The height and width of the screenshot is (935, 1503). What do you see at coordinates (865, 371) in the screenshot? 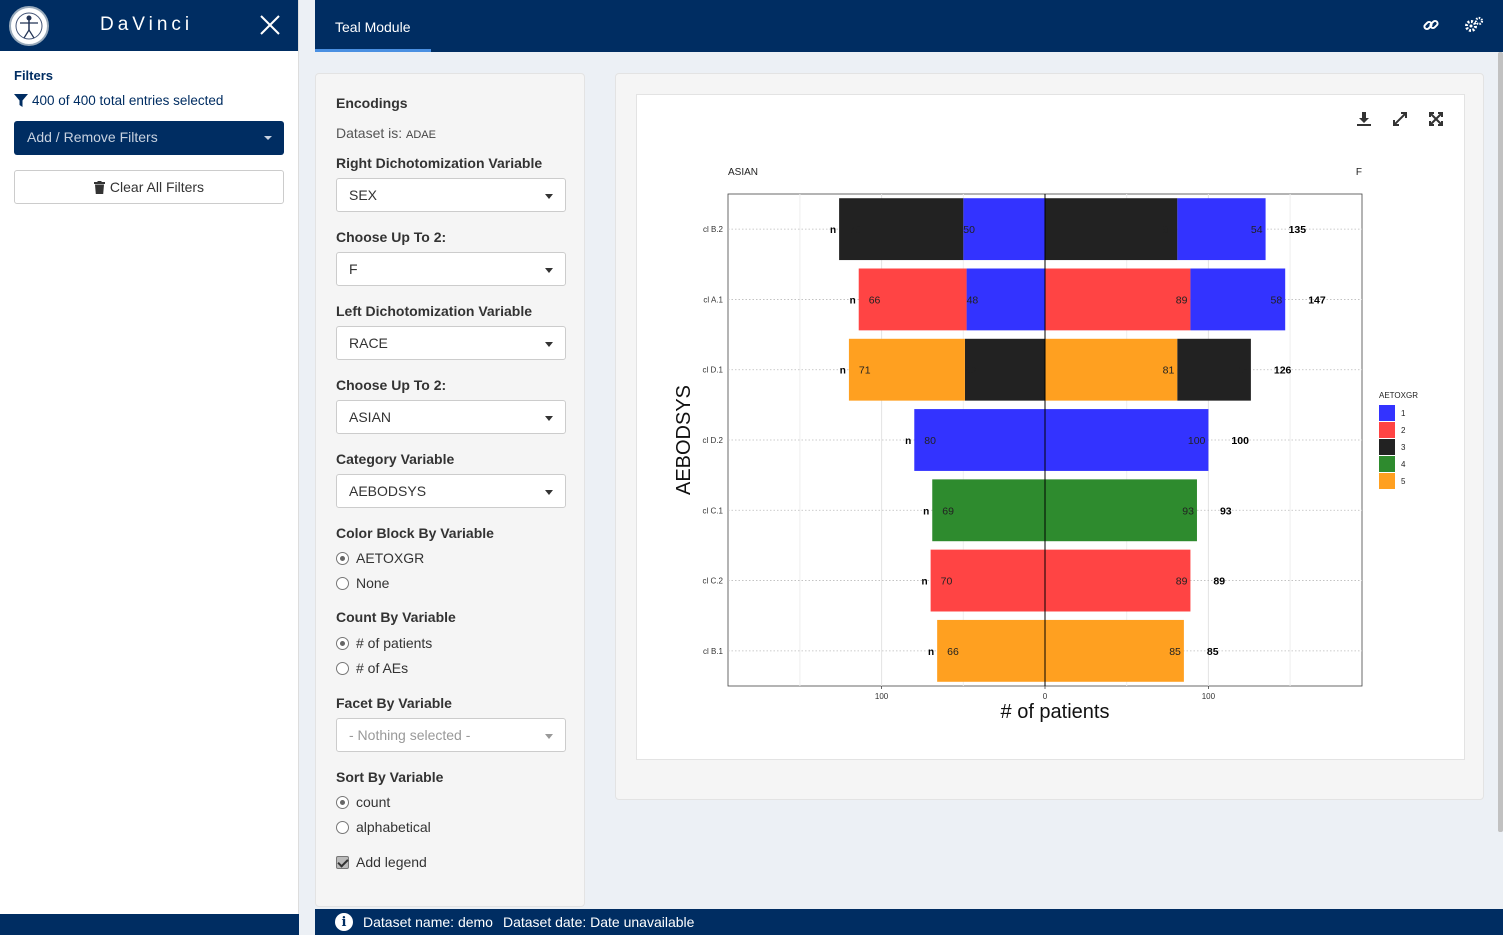
I see `data-label-left: 71` at bounding box center [865, 371].